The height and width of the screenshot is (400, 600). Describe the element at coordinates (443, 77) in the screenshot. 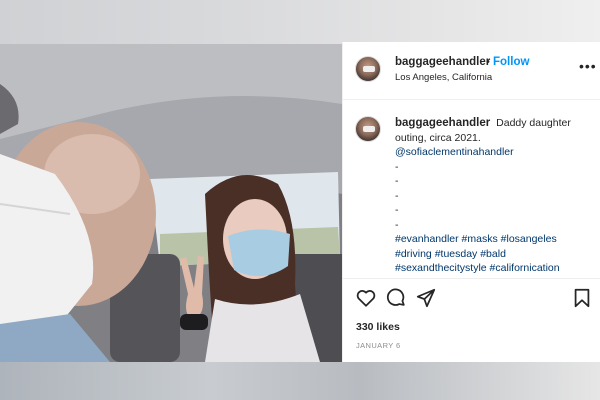

I see `location-link: Los Angeles, California` at that location.